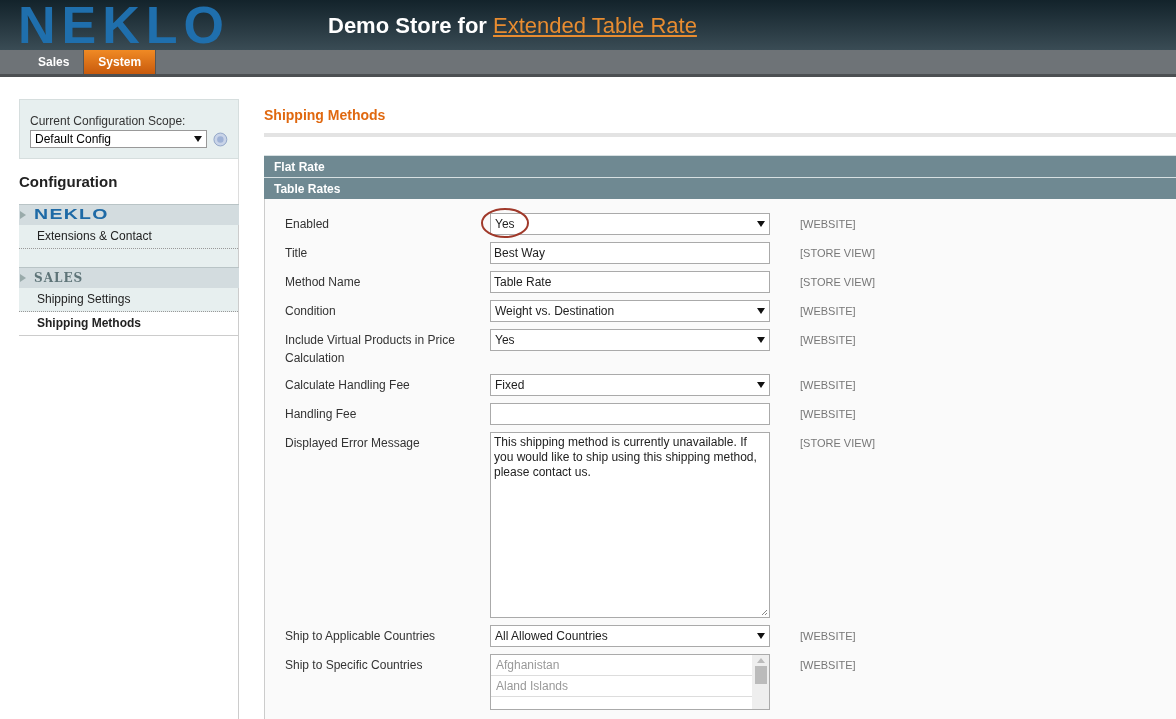  What do you see at coordinates (720, 118) in the screenshot?
I see `page-title: Shipping Methods` at bounding box center [720, 118].